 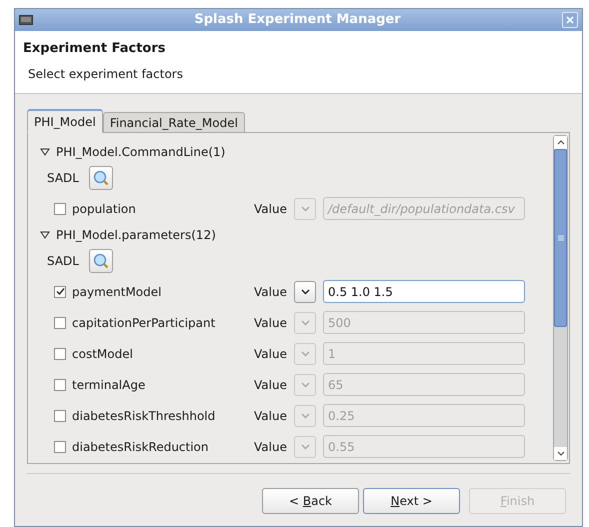 I want to click on factor-label: terminalAge, so click(x=109, y=385).